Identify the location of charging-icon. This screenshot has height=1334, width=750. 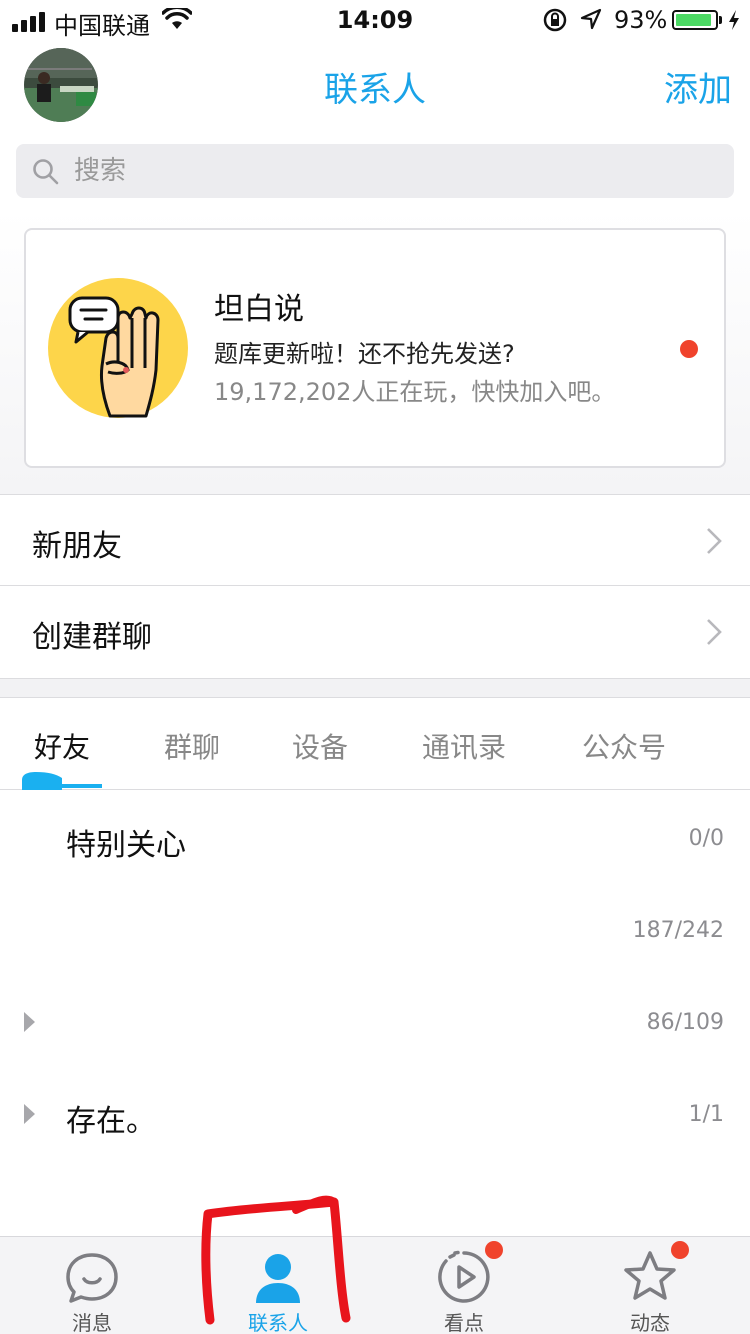
(734, 20).